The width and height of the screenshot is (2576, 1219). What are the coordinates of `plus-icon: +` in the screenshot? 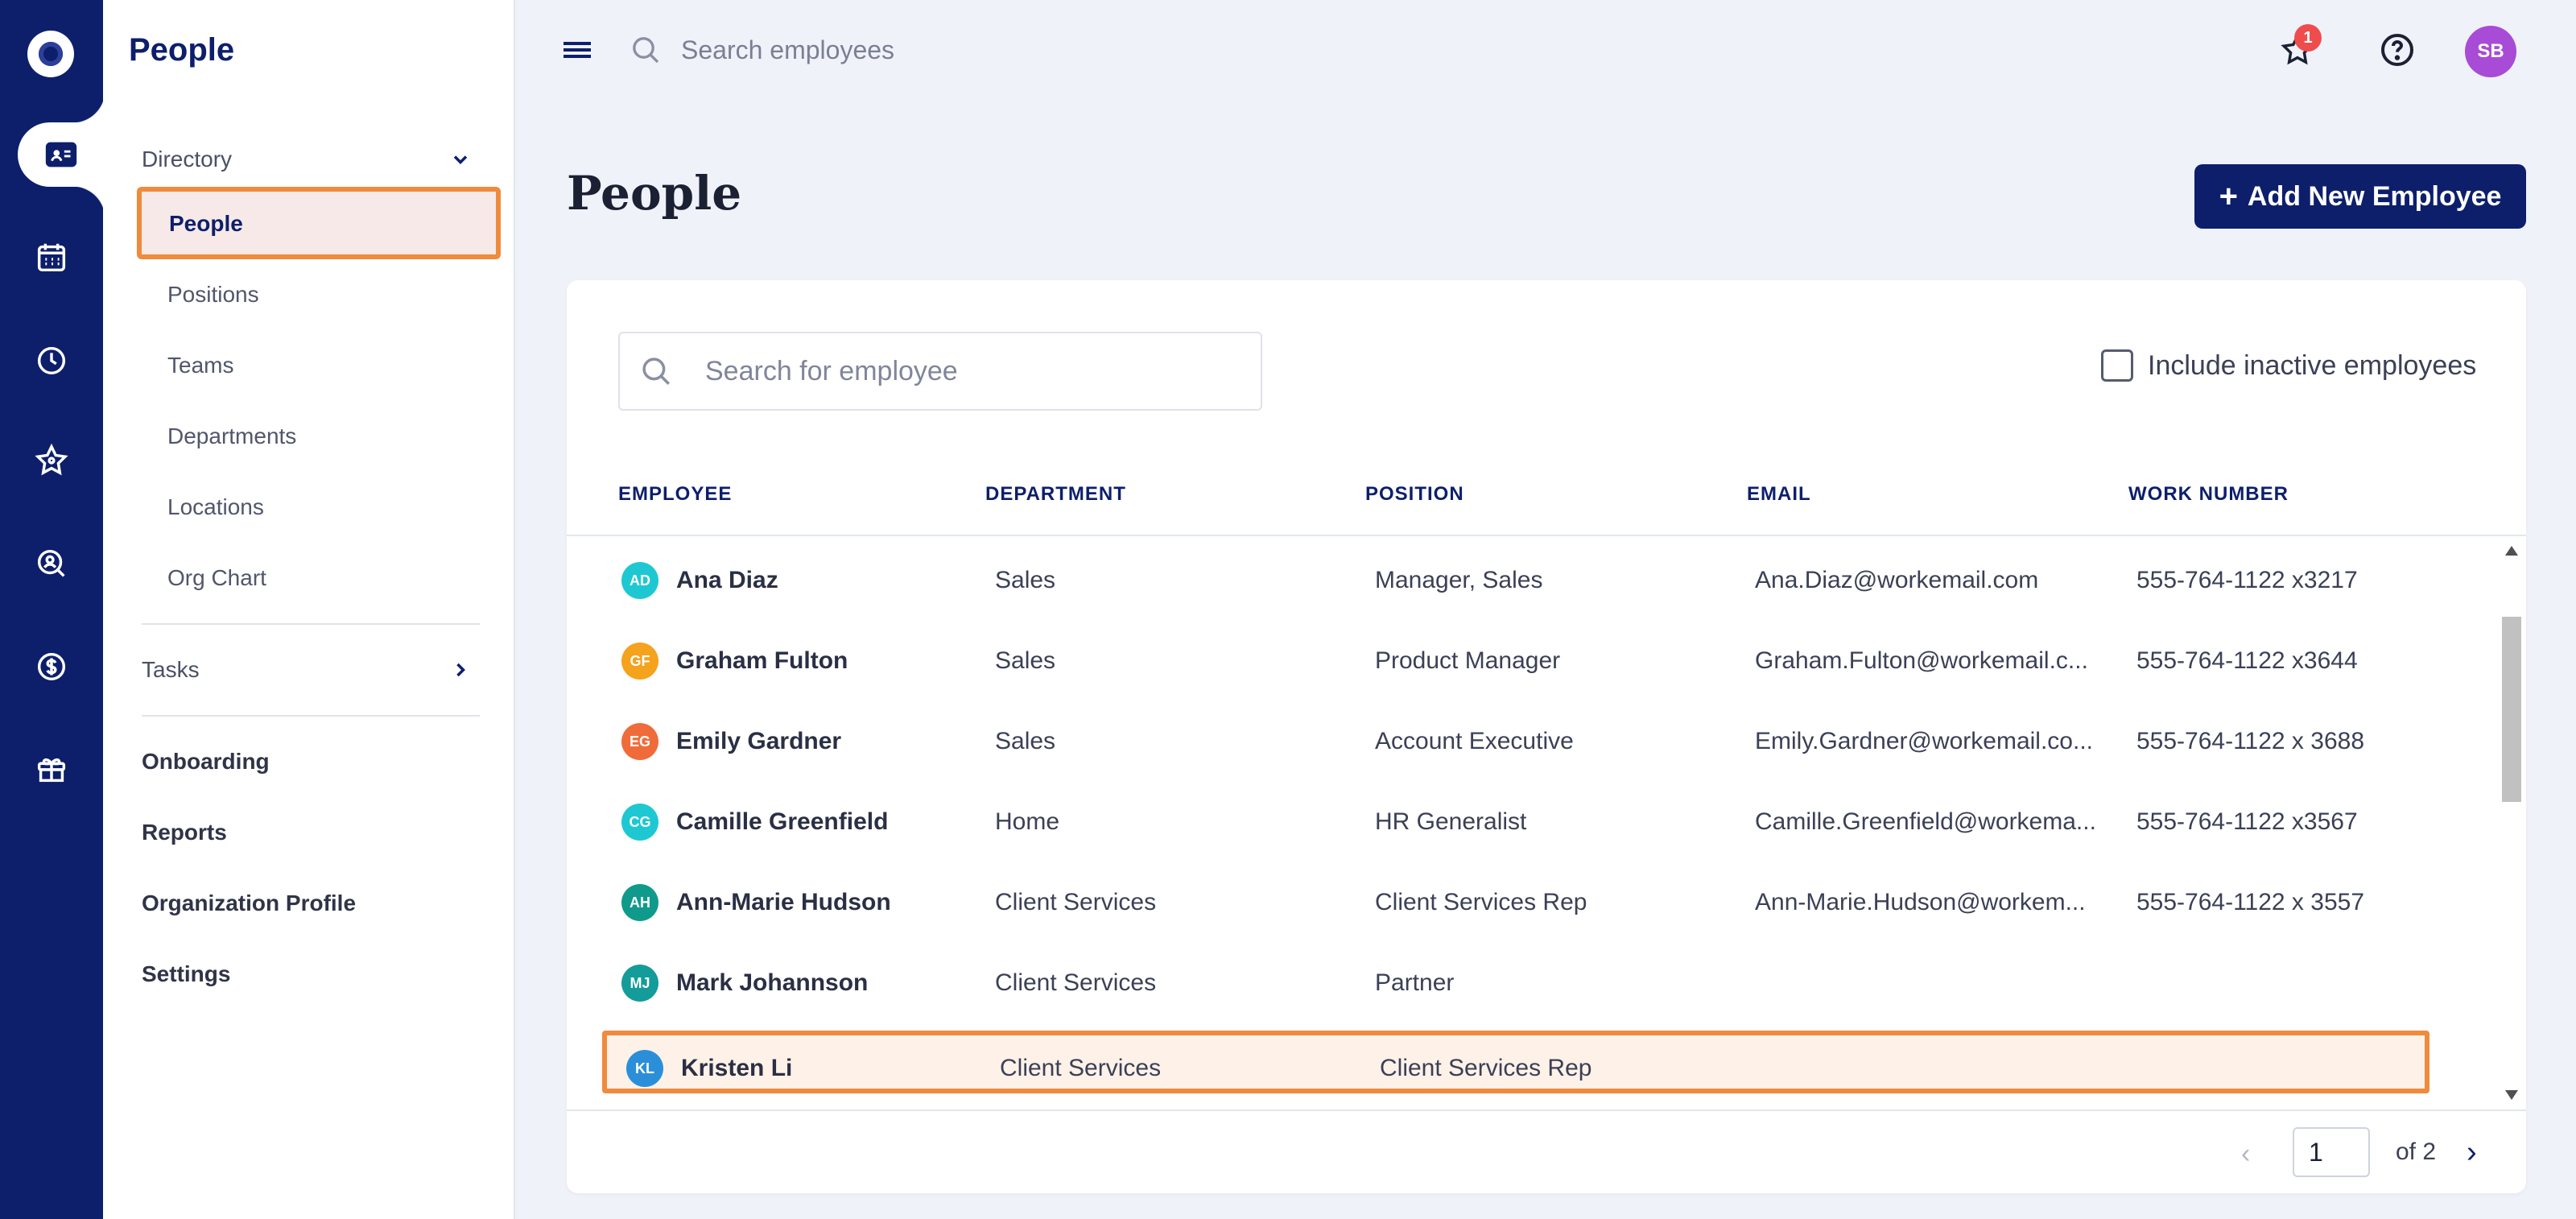 It's located at (2228, 196).